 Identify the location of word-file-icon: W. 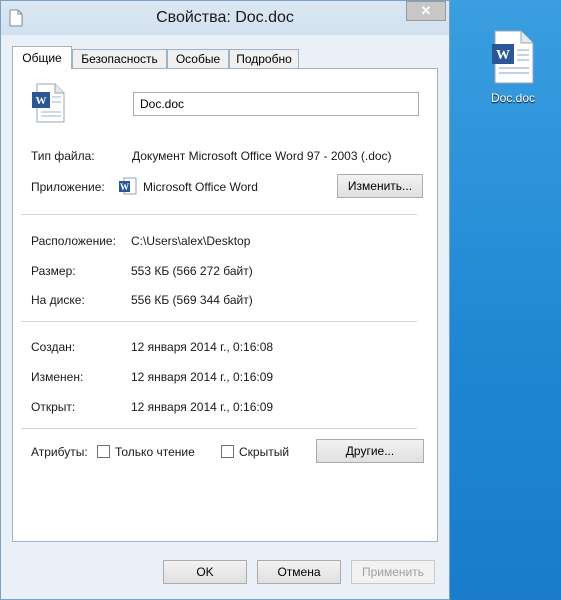
(48, 103).